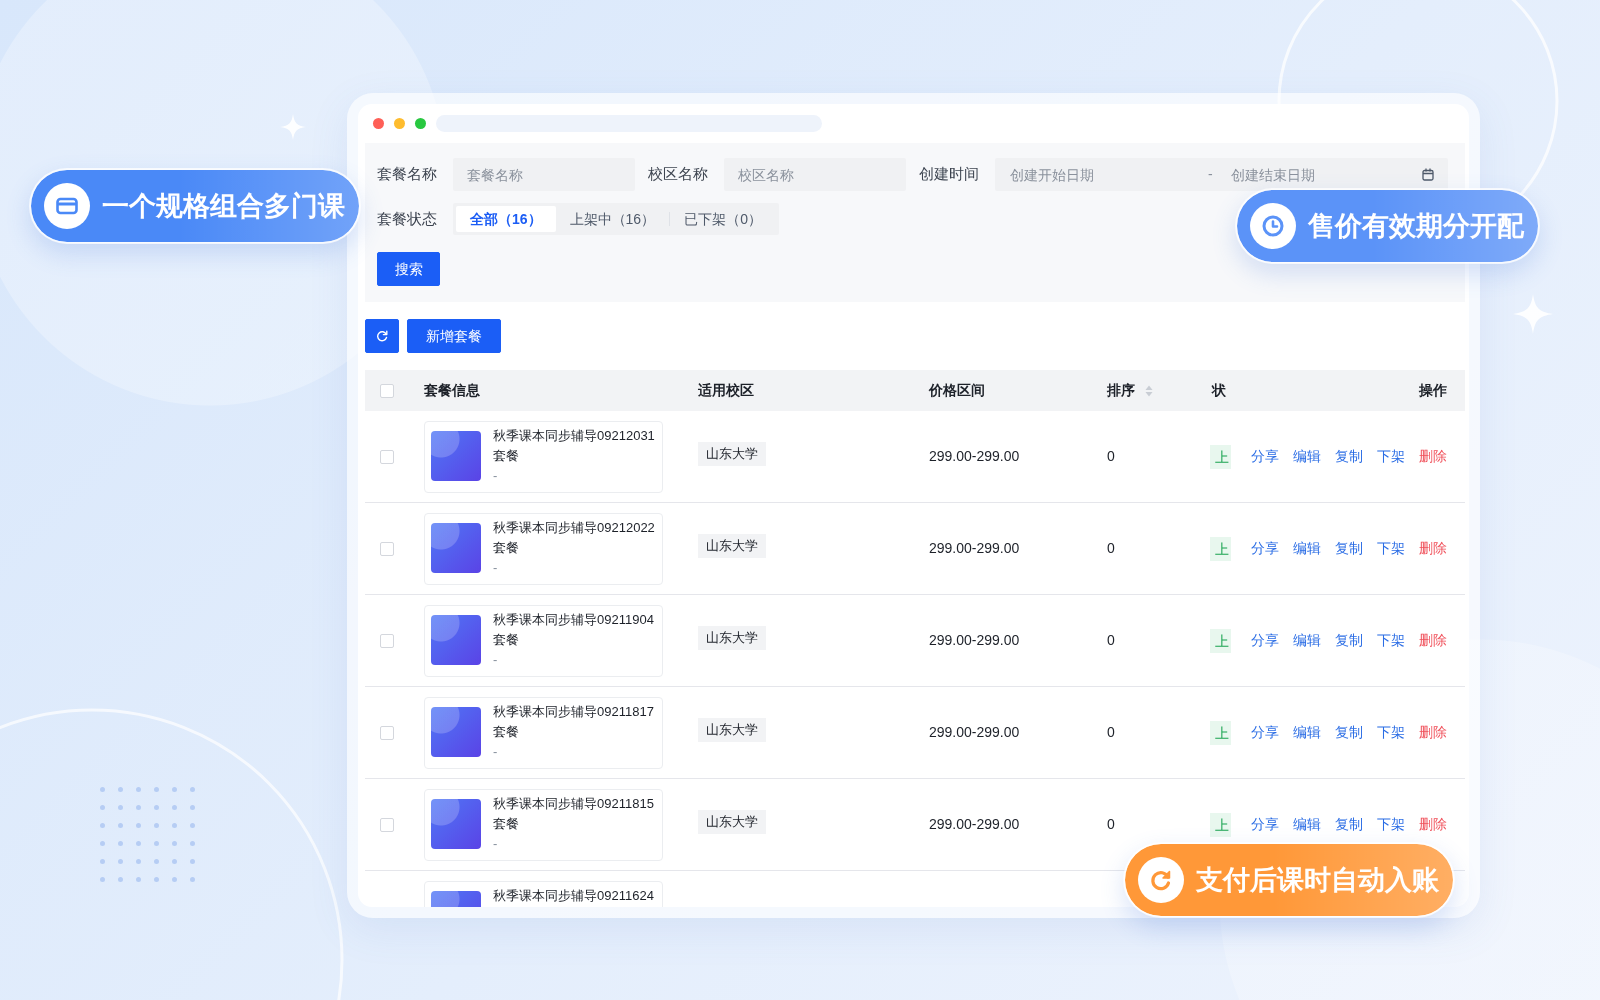  I want to click on package-card: 秋季课本同步辅导09211817 套餐 -, so click(543, 732).